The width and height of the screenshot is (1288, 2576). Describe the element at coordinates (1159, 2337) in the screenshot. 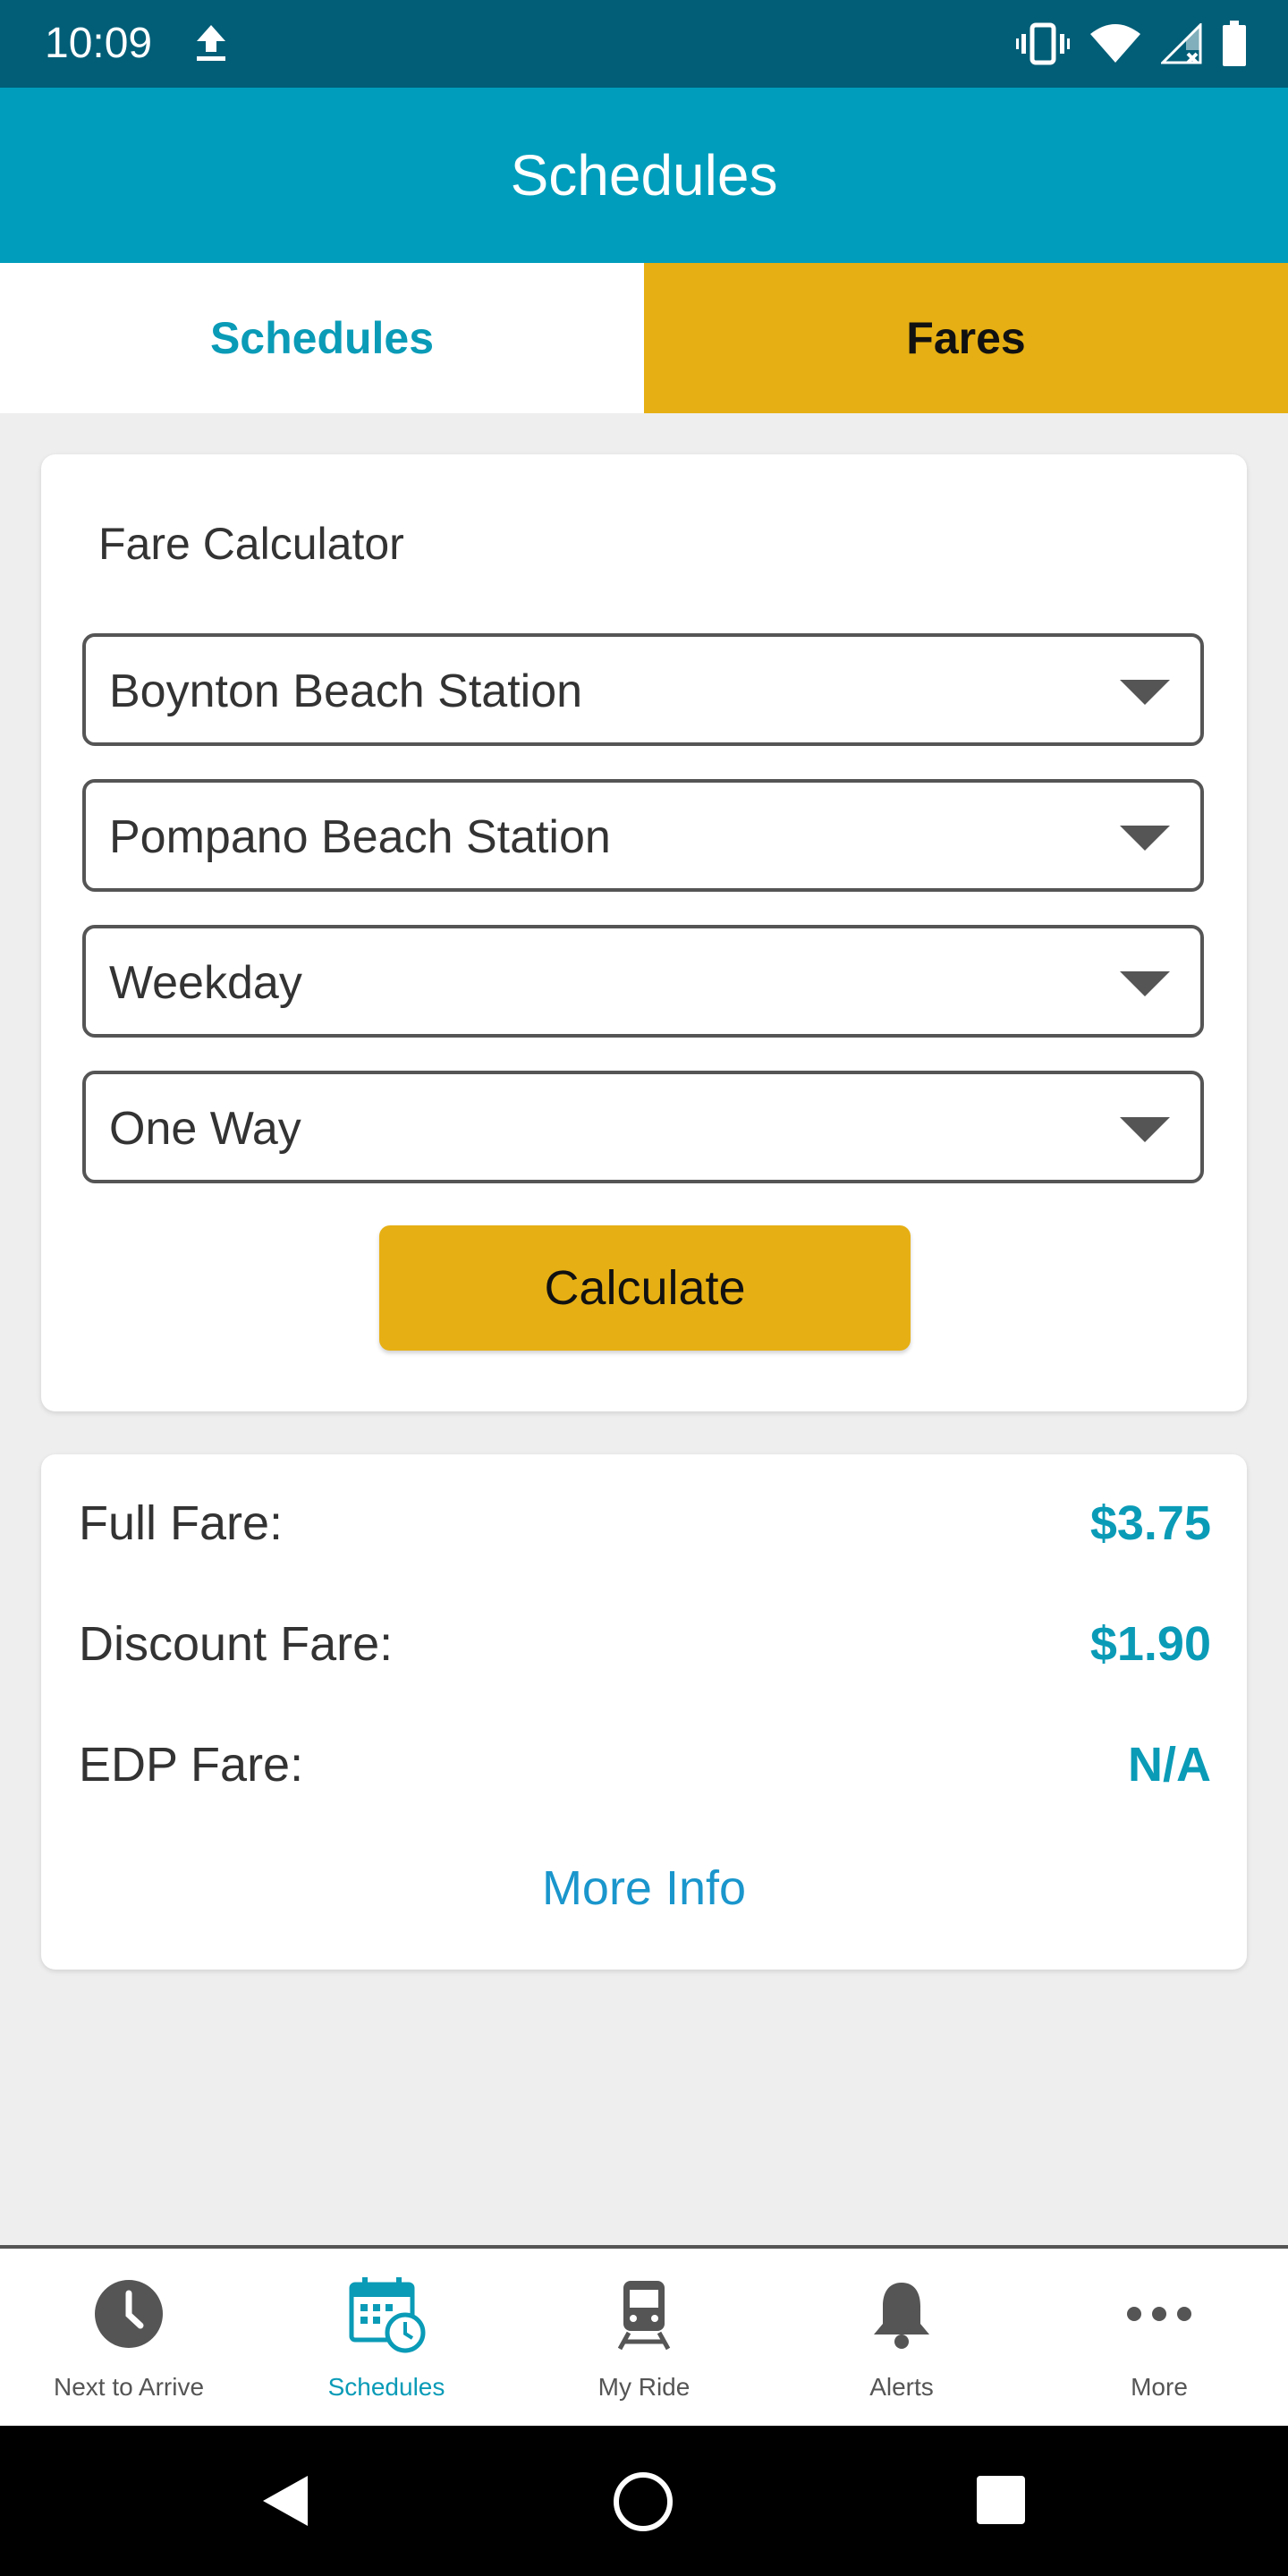

I see `nav-more: More` at that location.